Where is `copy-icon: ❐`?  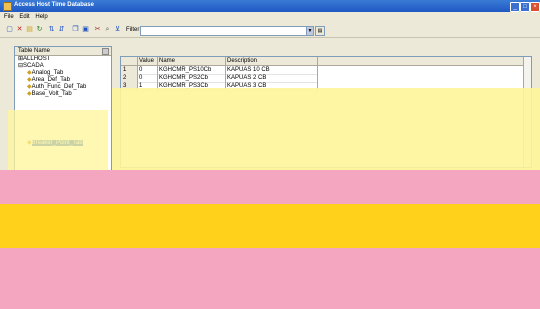
copy-icon: ❐ is located at coordinates (75, 29).